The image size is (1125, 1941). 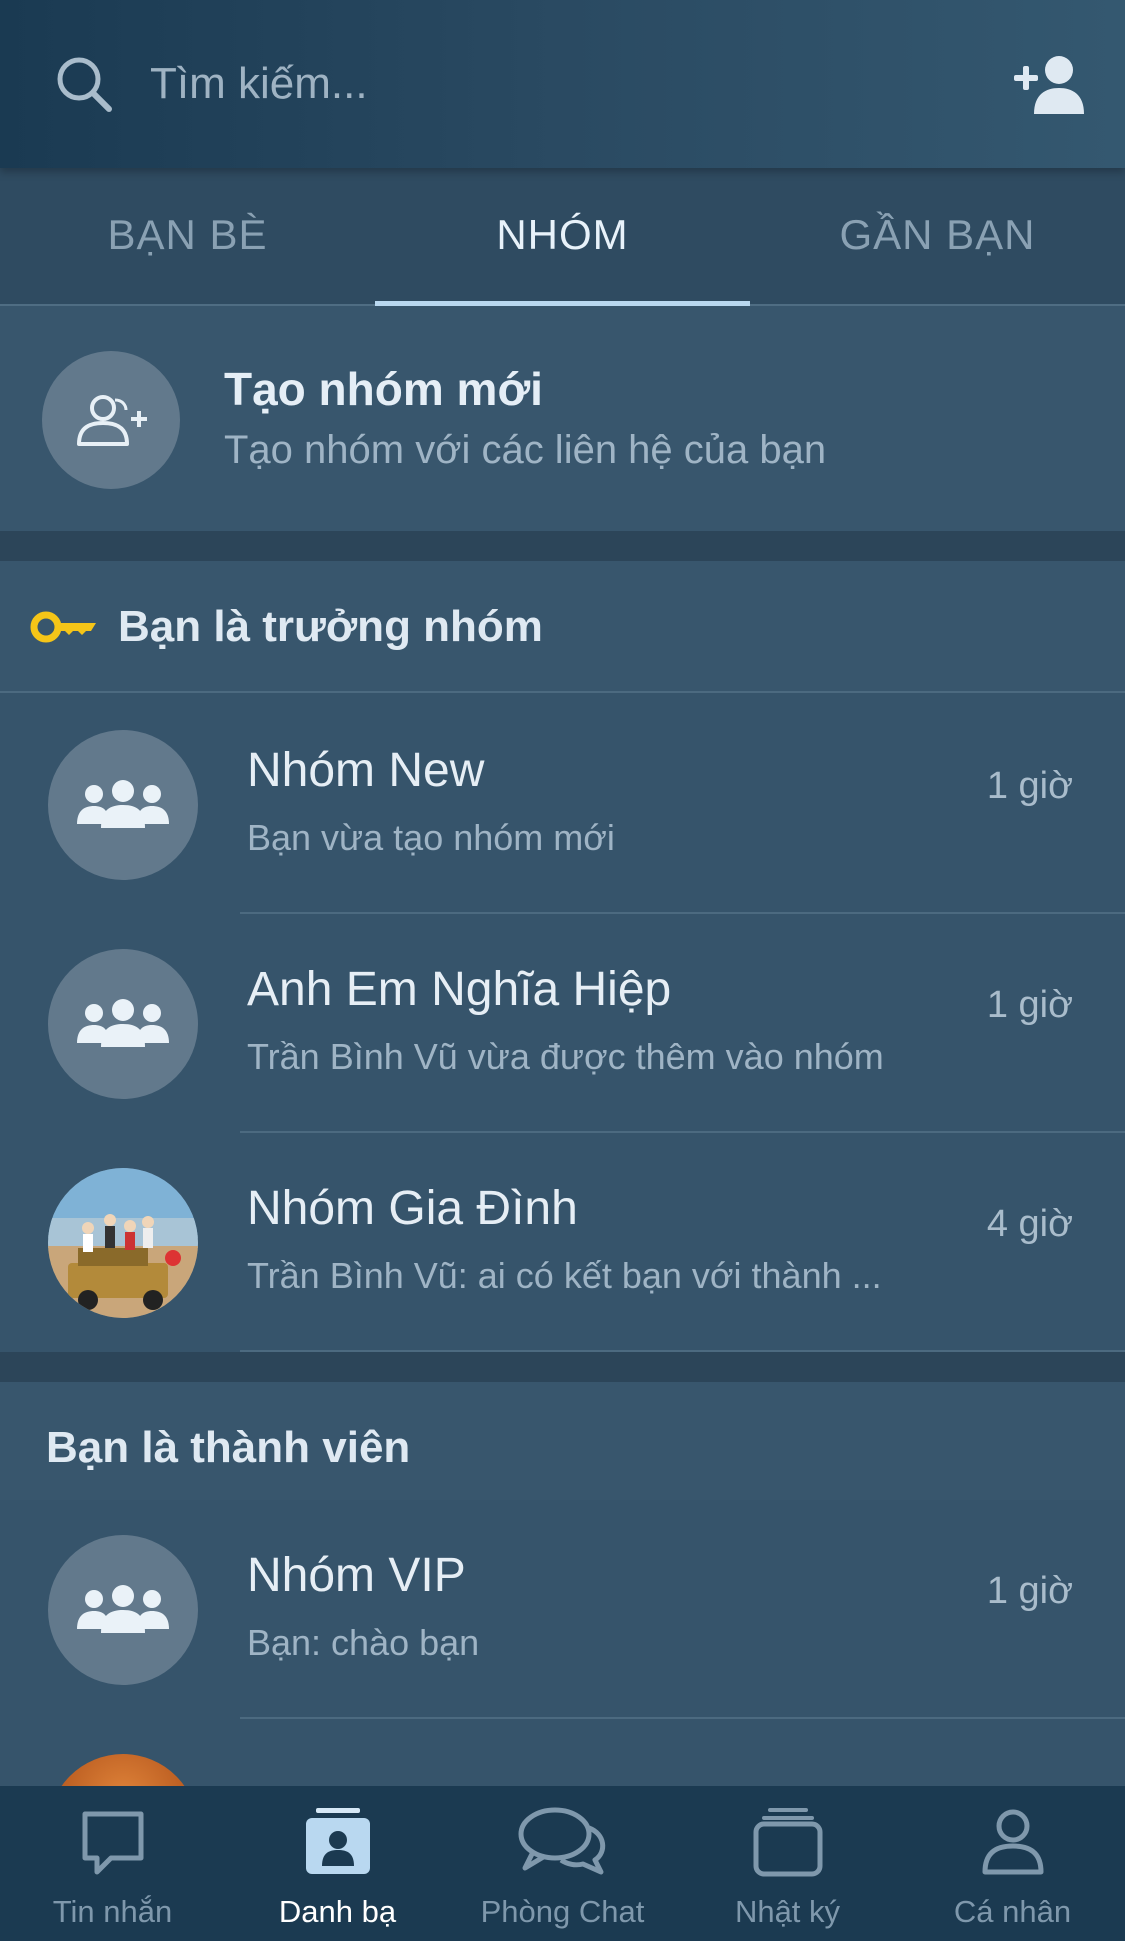 I want to click on create-group-avatar, so click(x=111, y=420).